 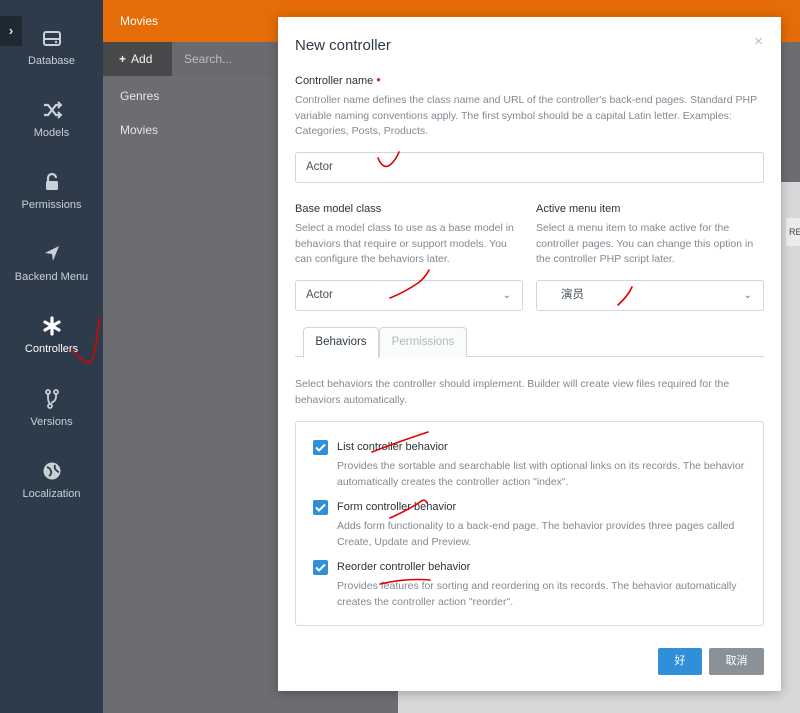 What do you see at coordinates (51, 205) in the screenshot?
I see `nav-label: Permissions` at bounding box center [51, 205].